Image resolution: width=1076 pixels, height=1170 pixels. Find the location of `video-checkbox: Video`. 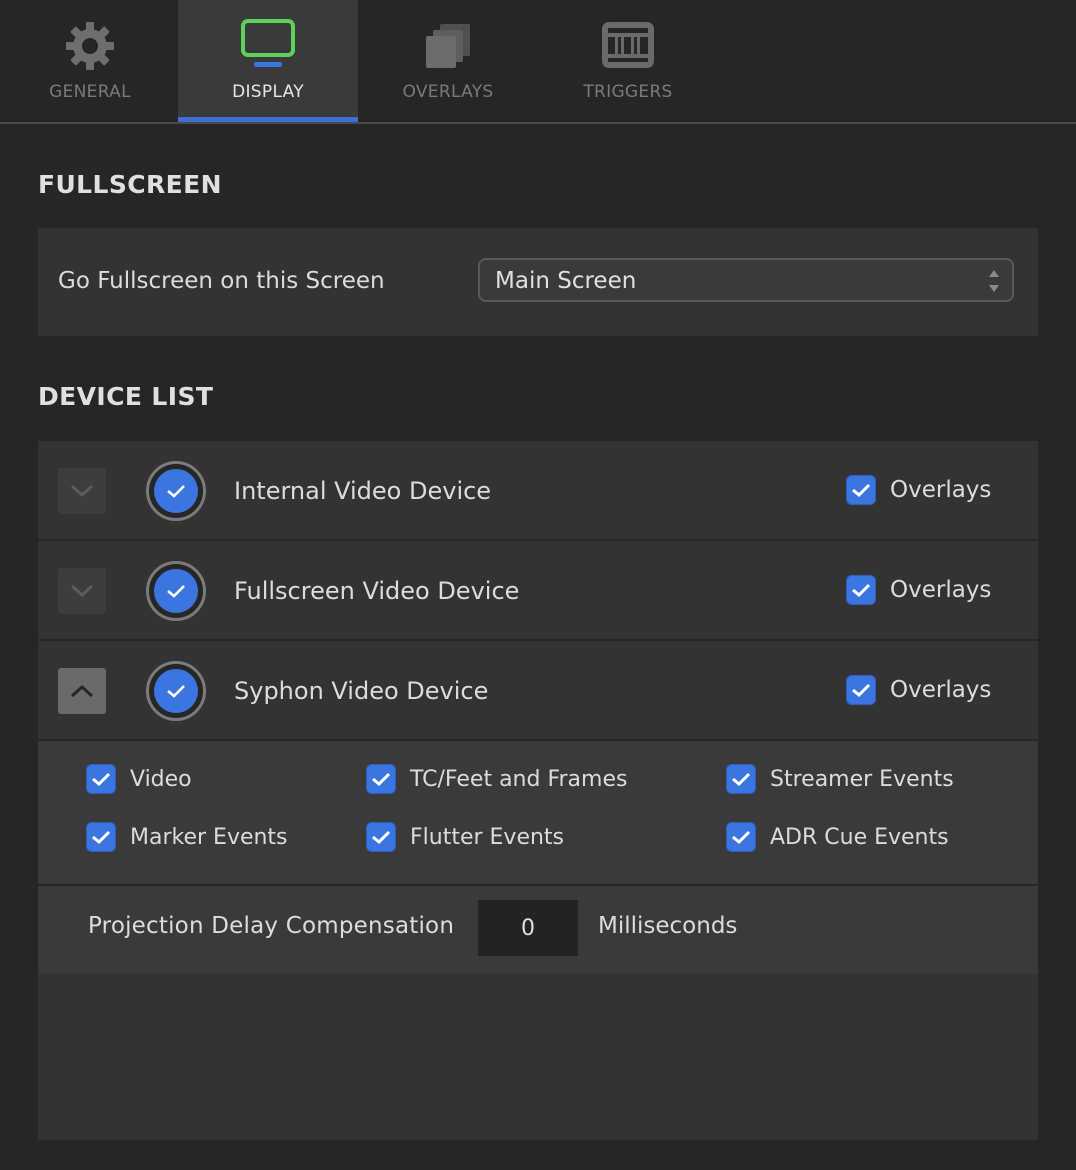

video-checkbox: Video is located at coordinates (139, 779).